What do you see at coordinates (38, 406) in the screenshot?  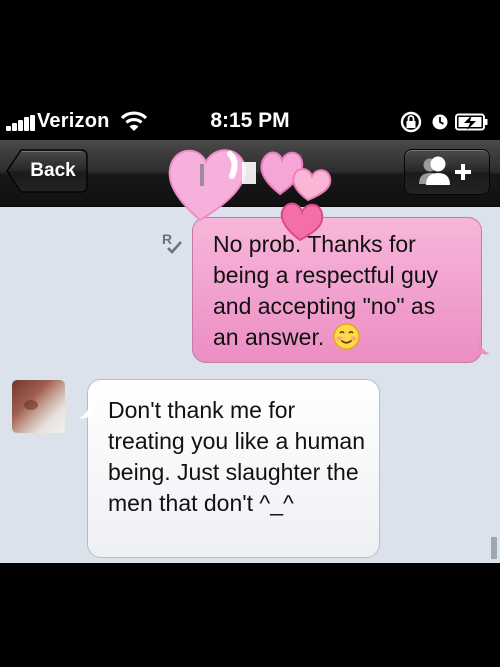 I see `contact-avatar` at bounding box center [38, 406].